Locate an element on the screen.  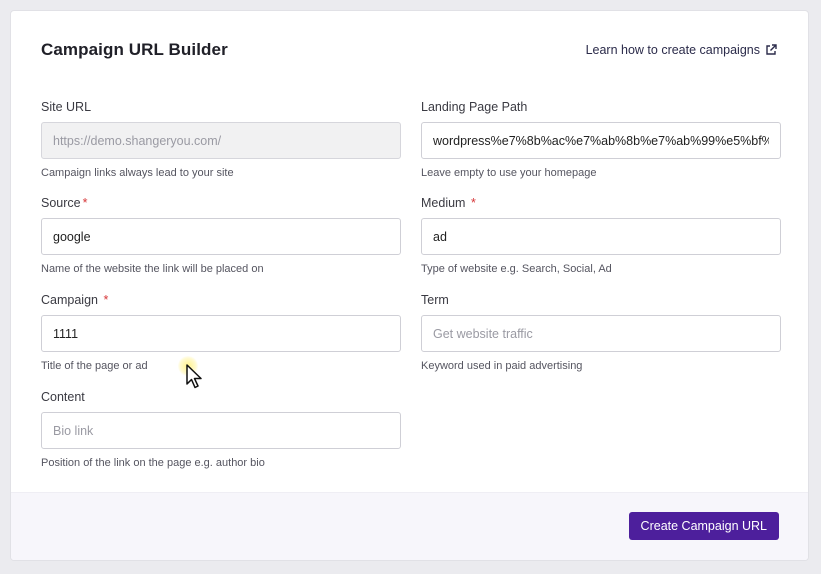
campaign-help: Title of the page or ad is located at coordinates (94, 366).